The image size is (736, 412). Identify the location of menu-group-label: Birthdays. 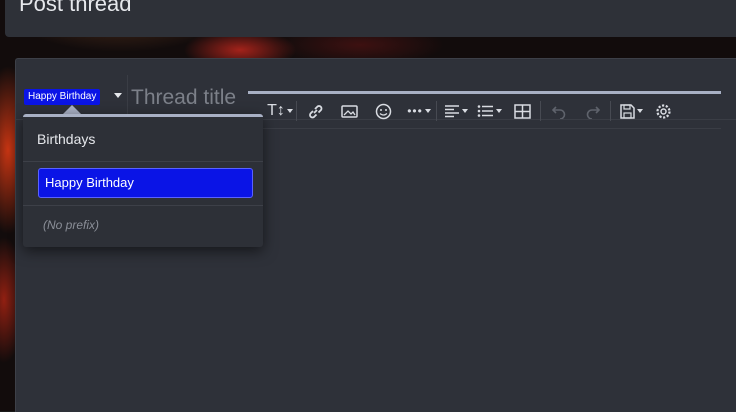
(66, 139).